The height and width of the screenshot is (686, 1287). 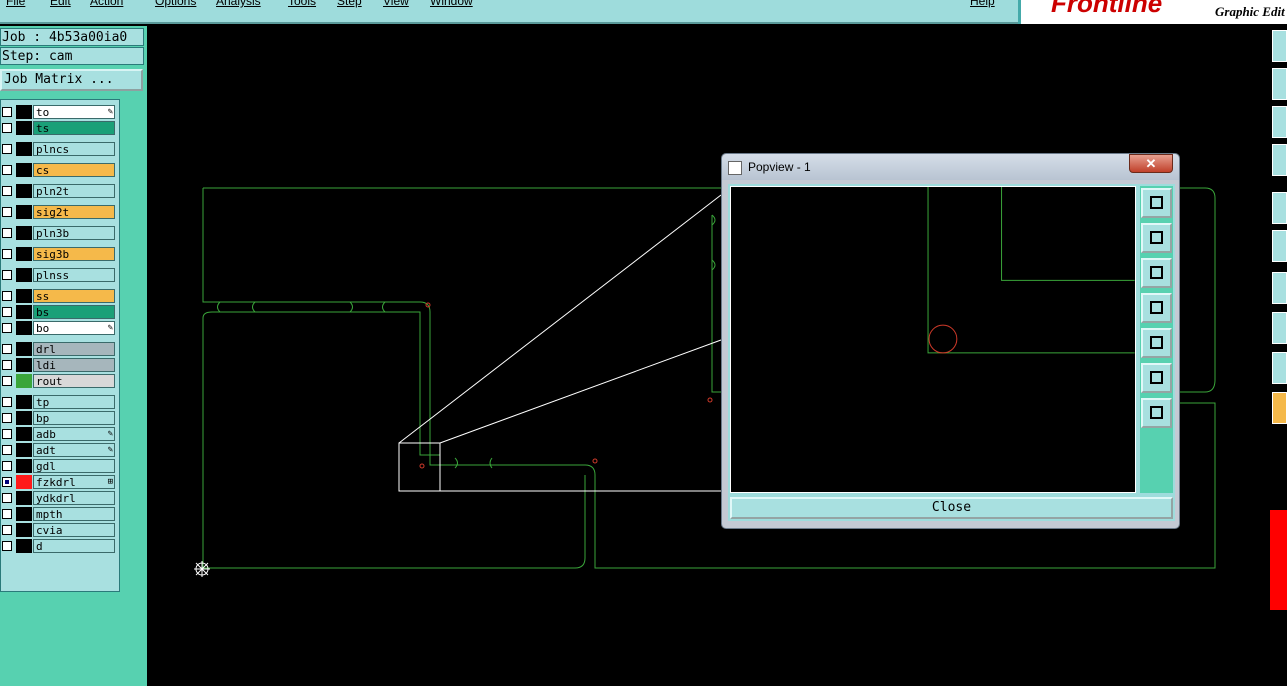 I want to click on layer-name: adb, so click(x=74, y=434).